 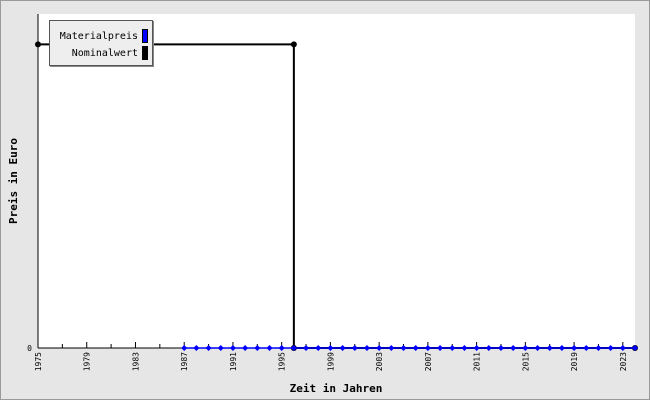 I want to click on legend: Materialpreis Nominalwert, so click(x=101, y=43).